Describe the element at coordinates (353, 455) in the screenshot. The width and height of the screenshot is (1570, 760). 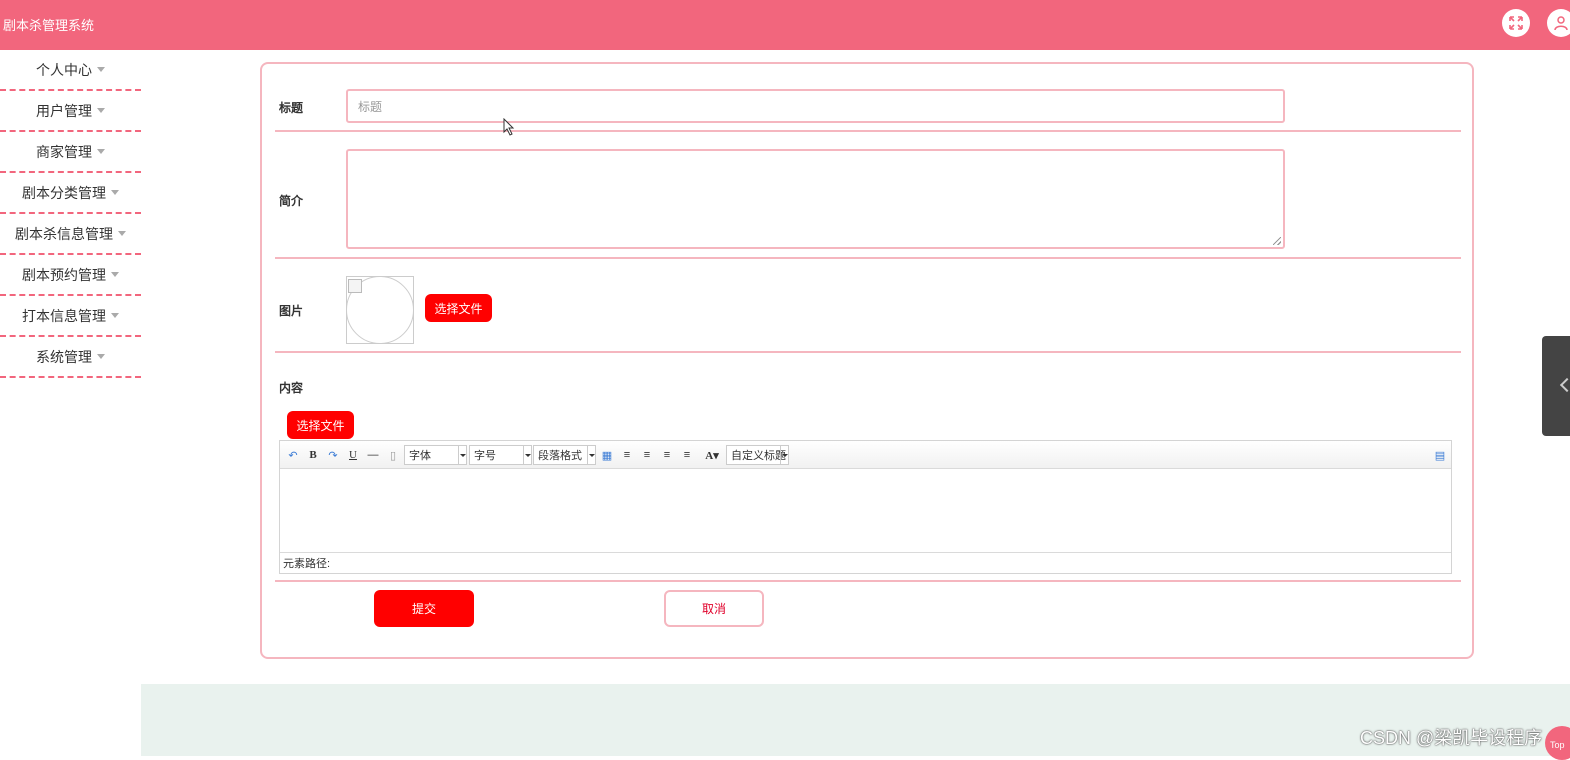
I see `underline-icon: U` at that location.